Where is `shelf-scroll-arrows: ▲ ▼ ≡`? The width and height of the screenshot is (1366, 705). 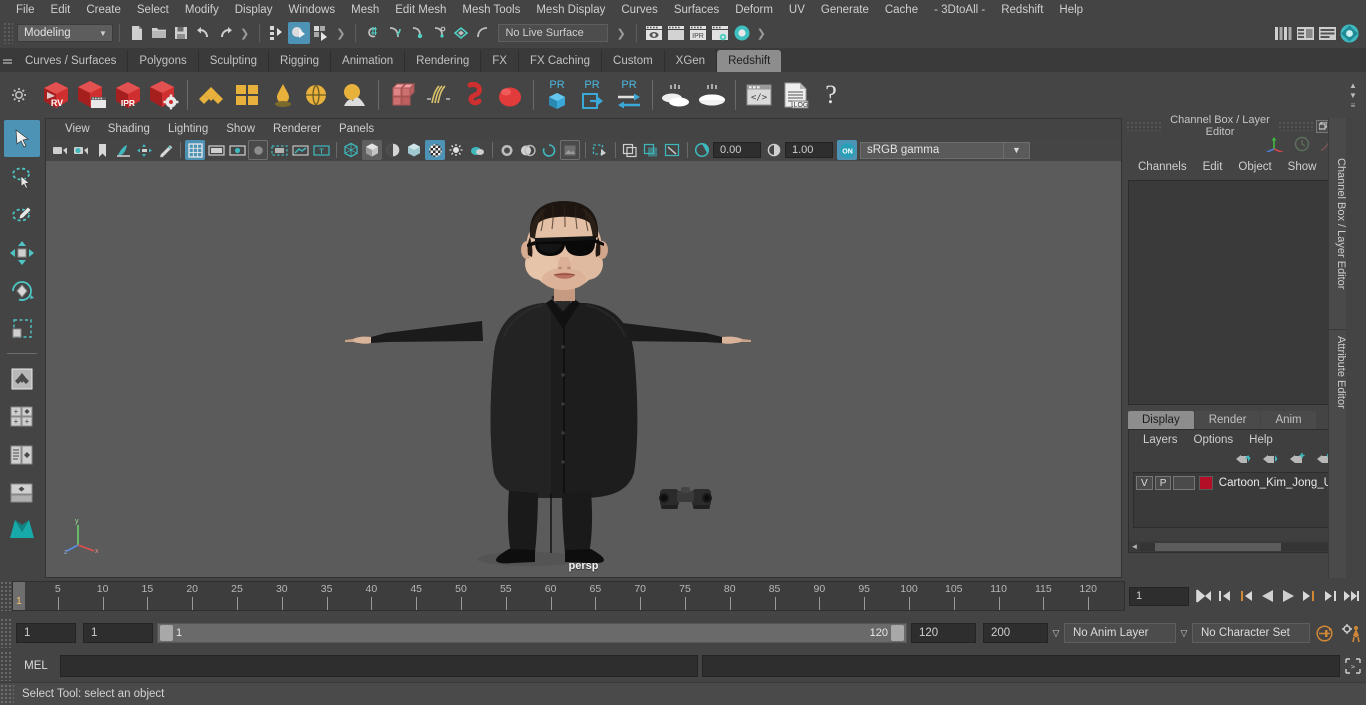 shelf-scroll-arrows: ▲ ▼ ≡ is located at coordinates (1353, 95).